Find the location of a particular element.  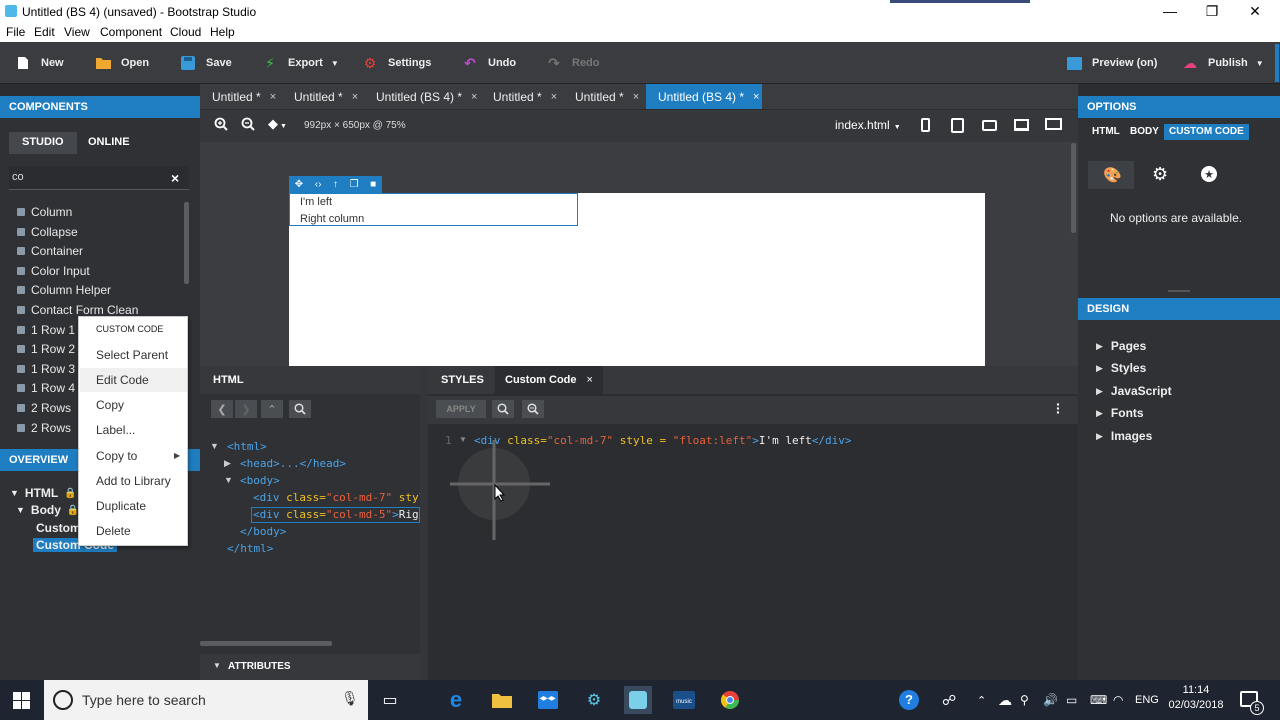

ctx-copy: Copy is located at coordinates (110, 405).